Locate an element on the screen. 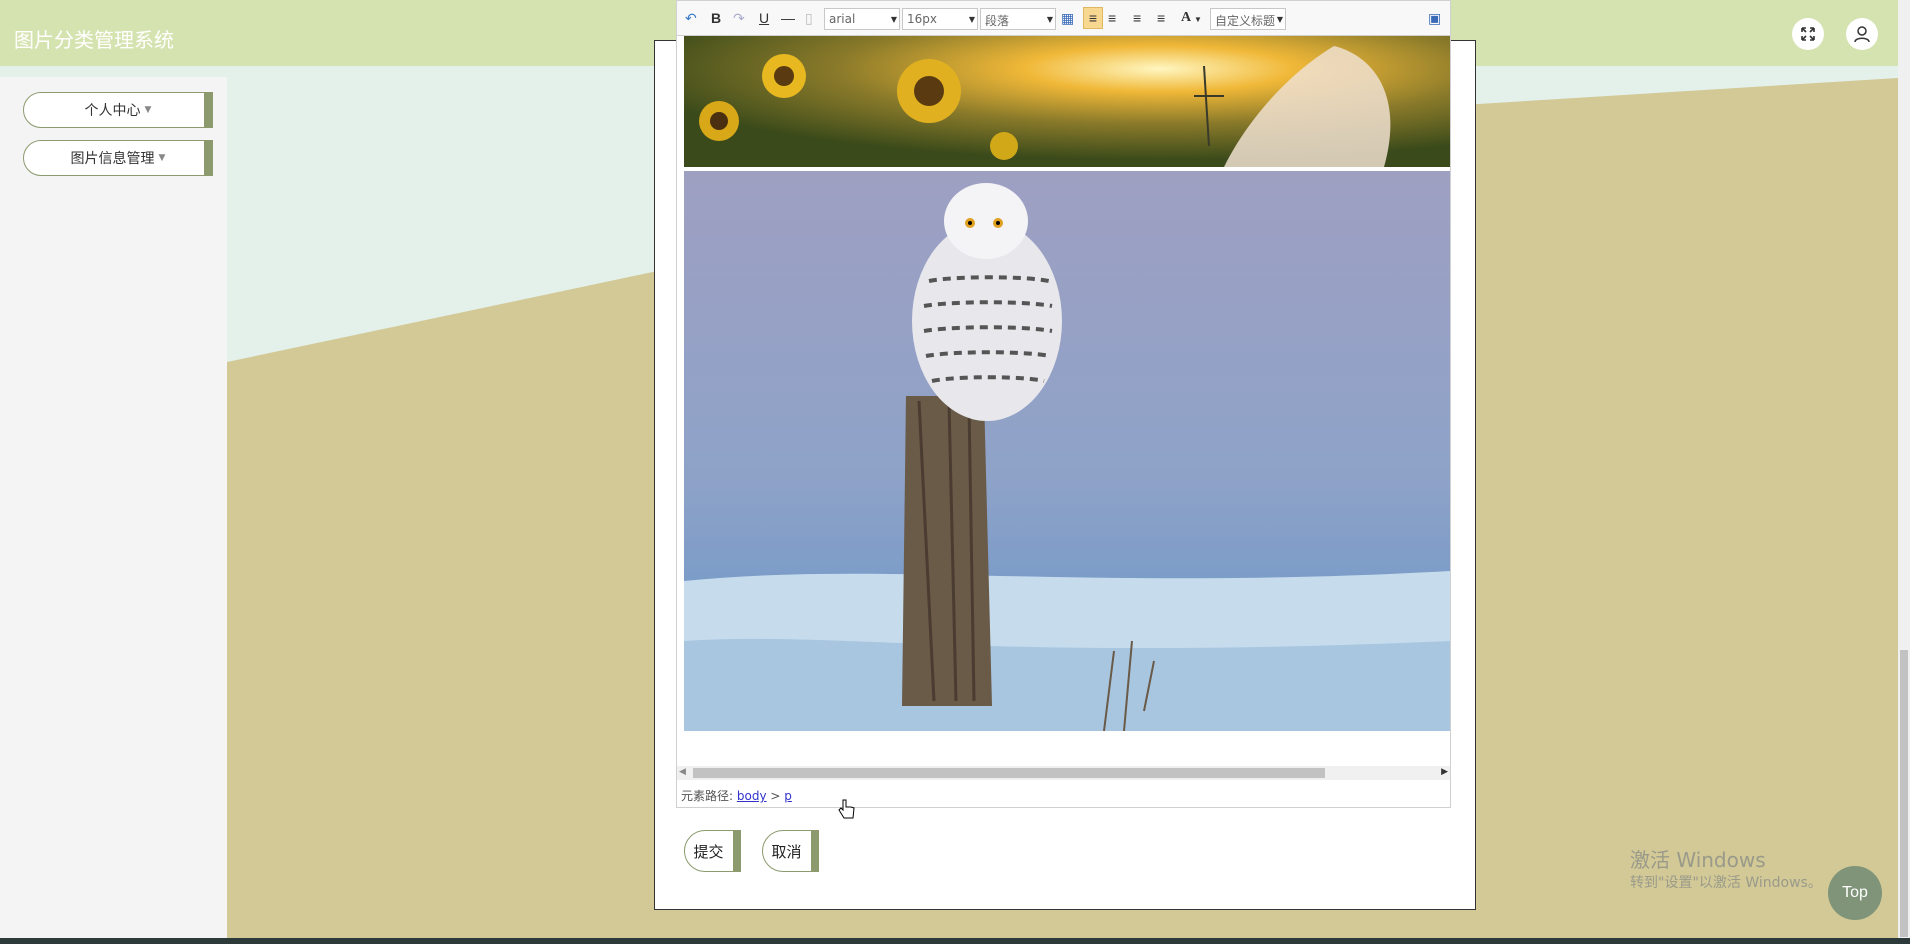  fullscreen-icon is located at coordinates (1808, 34).